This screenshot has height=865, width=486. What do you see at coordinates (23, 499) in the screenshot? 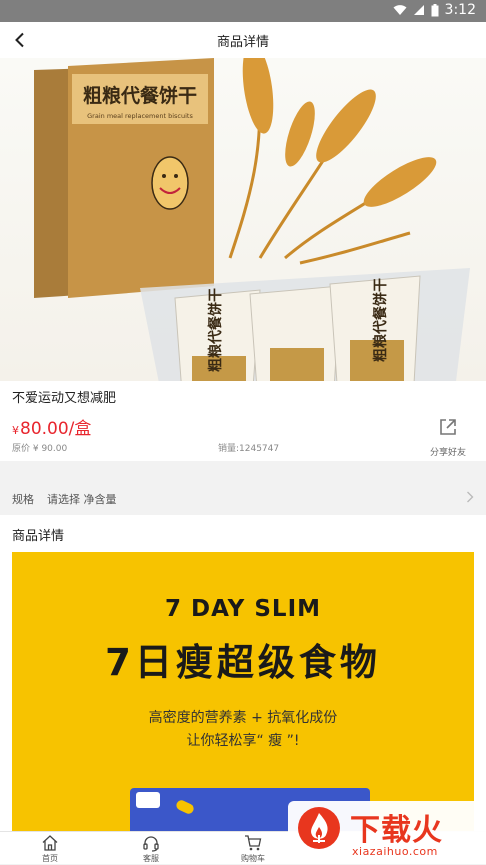
I see `spec-label: 规格` at bounding box center [23, 499].